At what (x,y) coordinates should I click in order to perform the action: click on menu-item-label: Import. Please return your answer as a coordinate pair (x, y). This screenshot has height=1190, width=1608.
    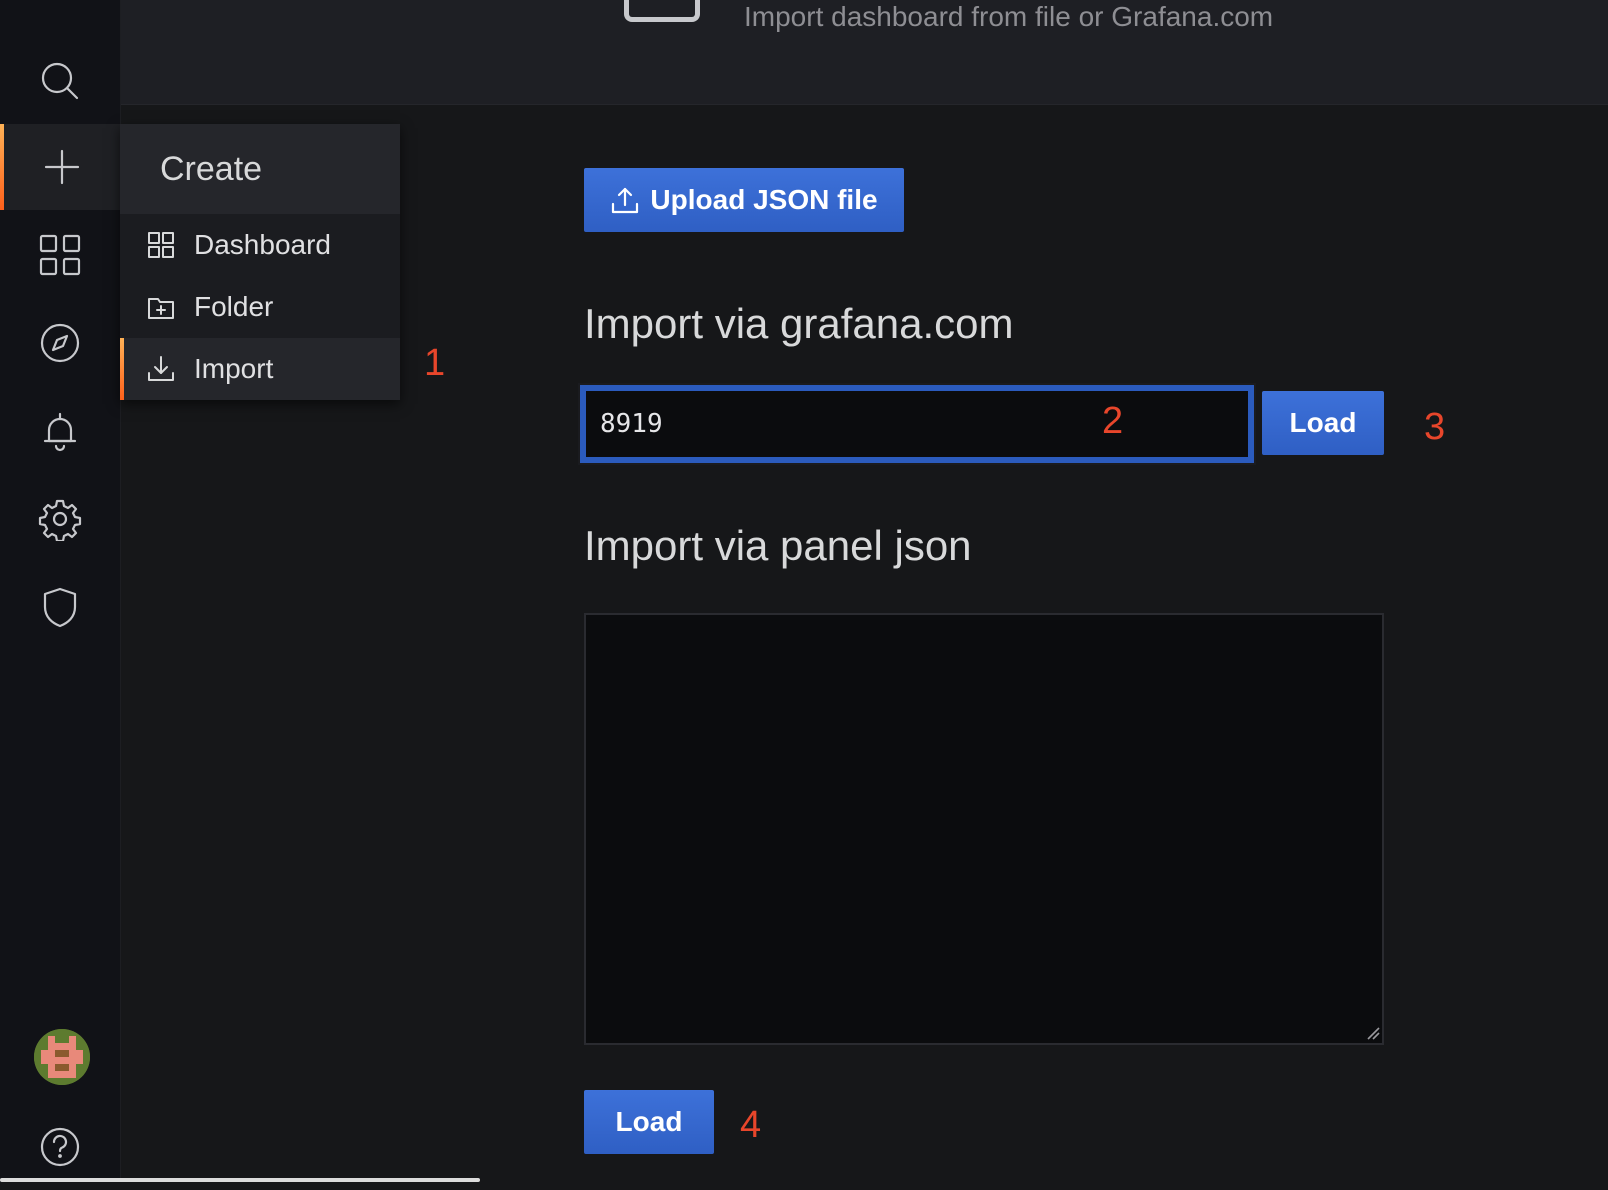
    Looking at the image, I should click on (234, 368).